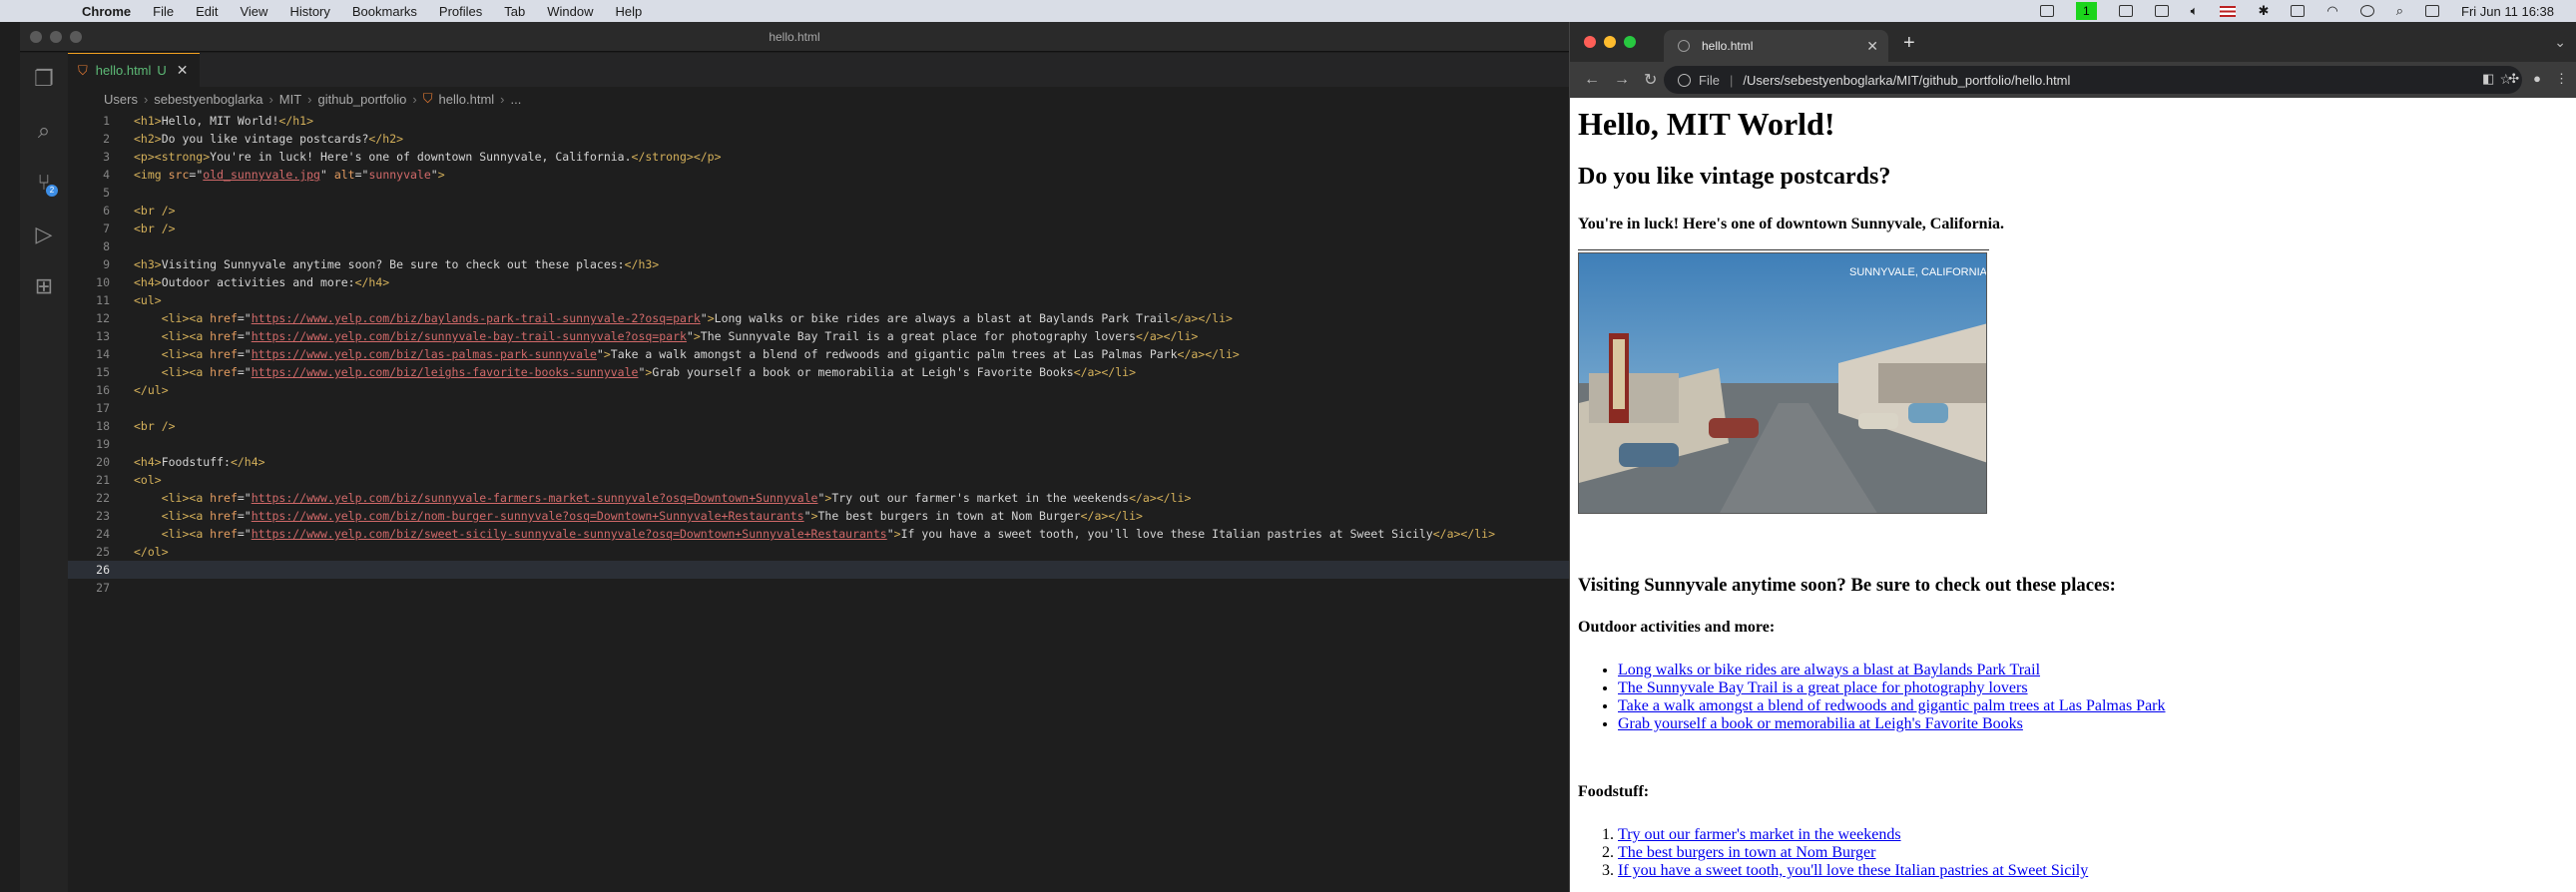 The height and width of the screenshot is (892, 2576). What do you see at coordinates (2561, 79) in the screenshot?
I see `kebab-menu-icon: ⋮` at bounding box center [2561, 79].